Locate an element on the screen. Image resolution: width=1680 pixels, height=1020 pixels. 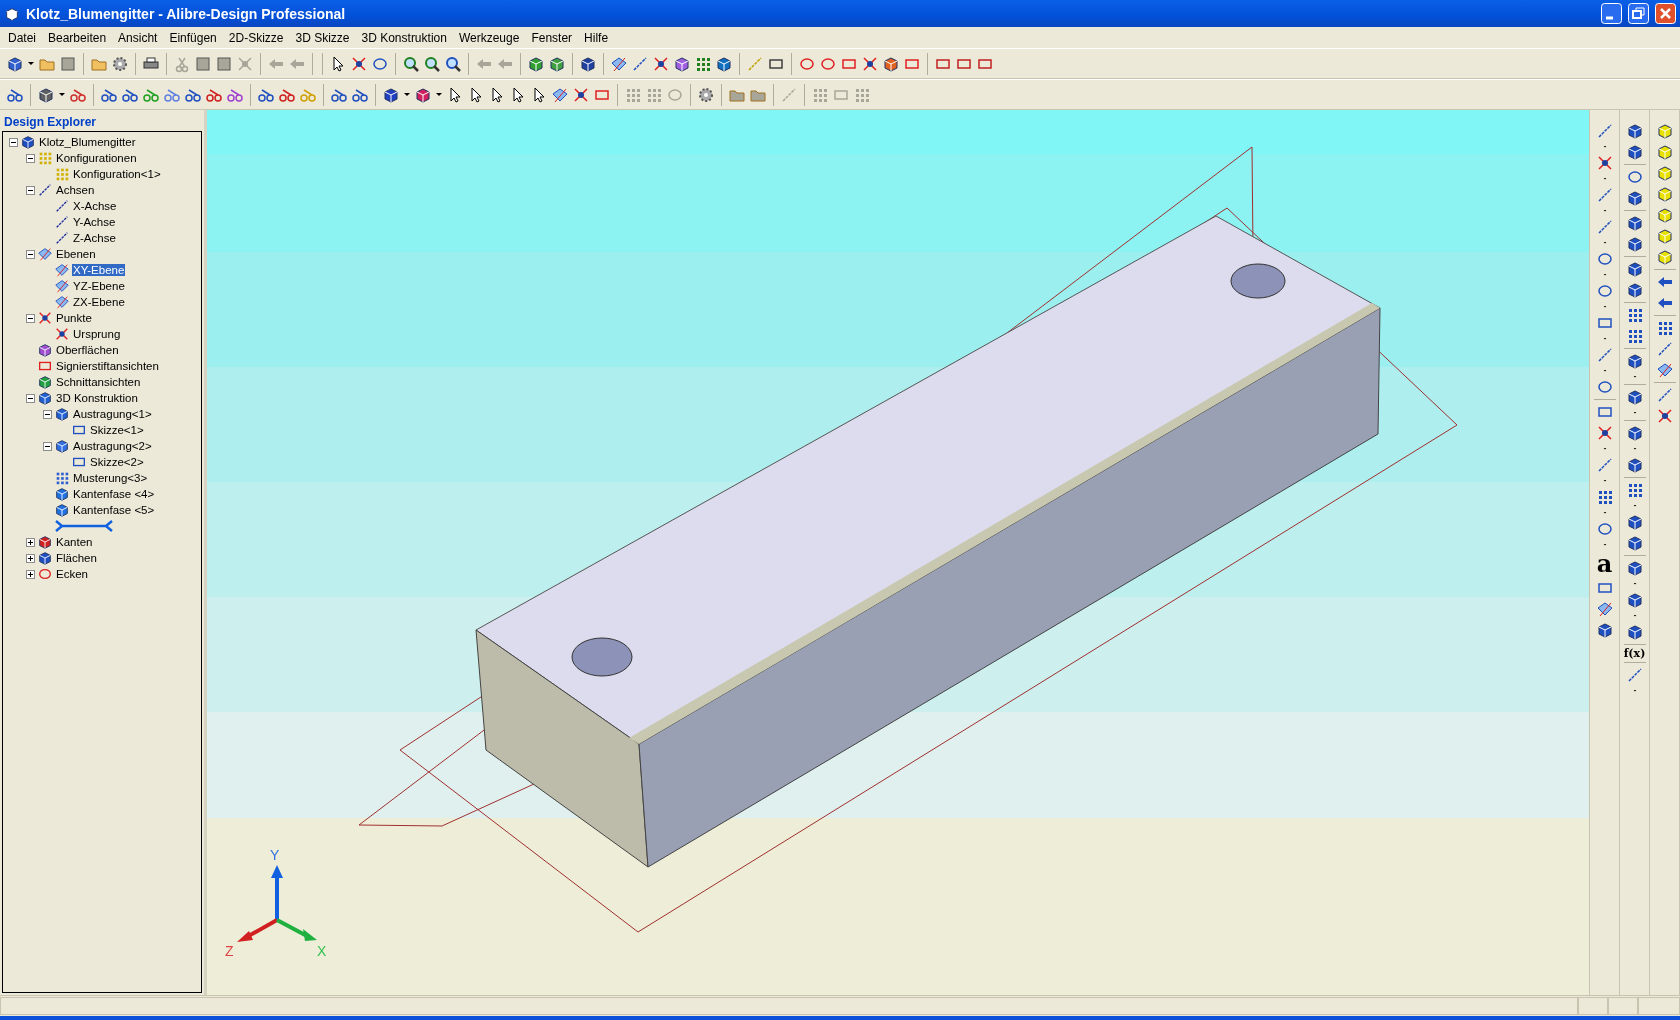
menu-item: 3D Skizze is located at coordinates (322, 37).